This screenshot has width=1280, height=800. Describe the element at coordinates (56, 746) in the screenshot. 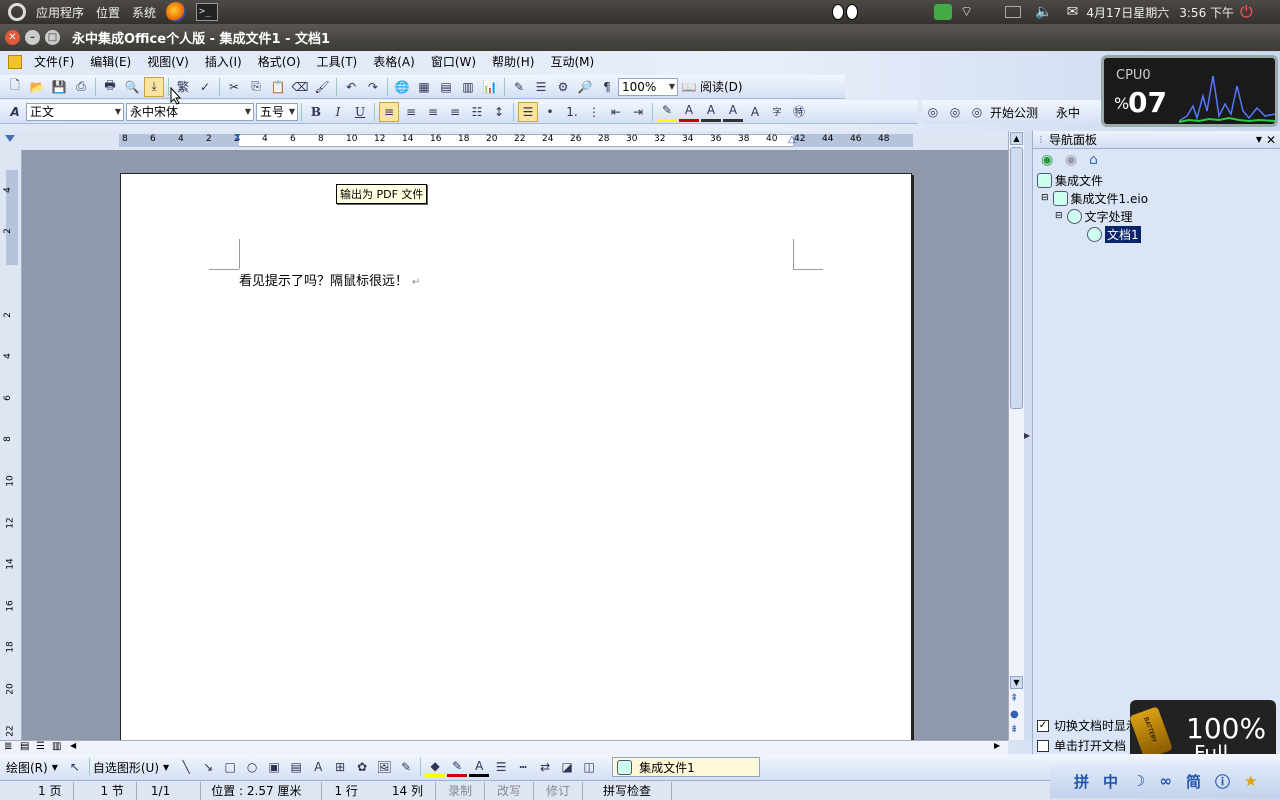

I see `outline-view-icon: ▥` at that location.